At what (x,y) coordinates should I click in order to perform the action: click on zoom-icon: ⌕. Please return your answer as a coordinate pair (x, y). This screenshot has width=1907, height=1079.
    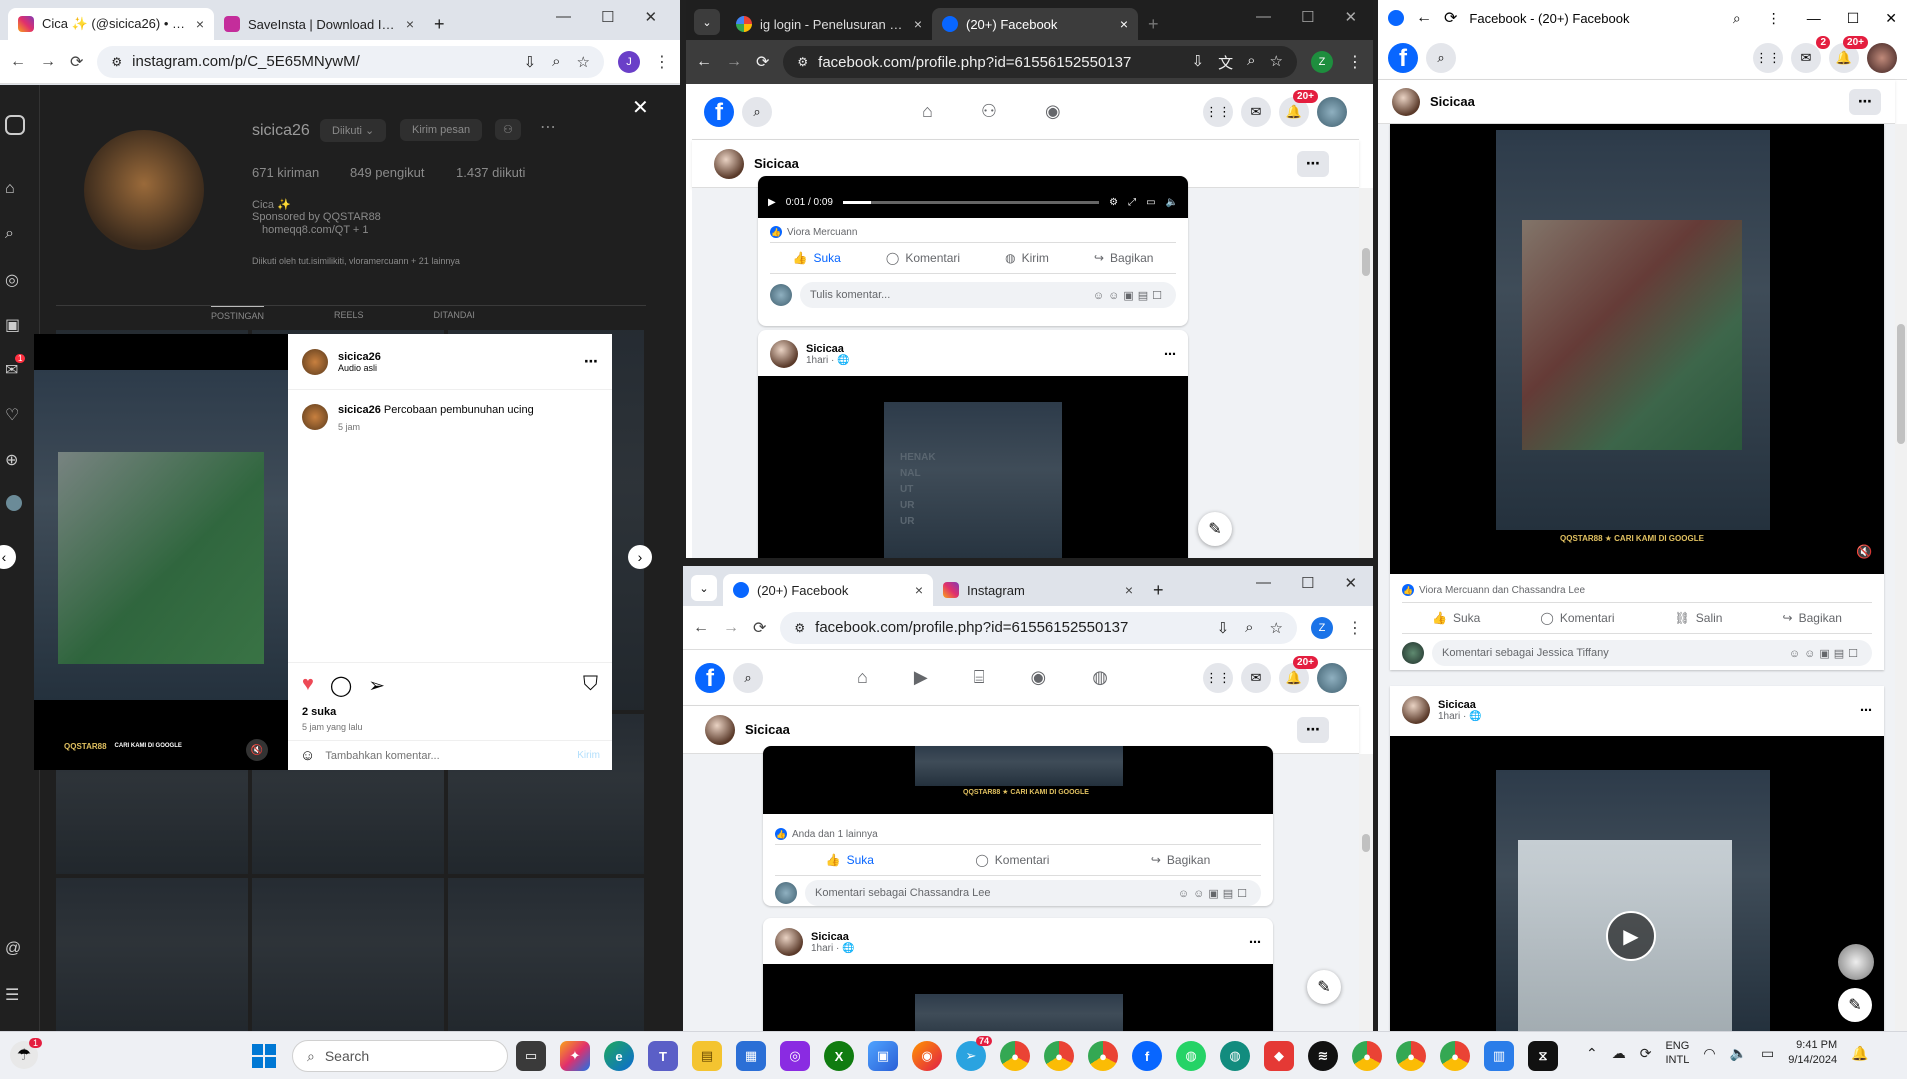
    Looking at the image, I should click on (556, 62).